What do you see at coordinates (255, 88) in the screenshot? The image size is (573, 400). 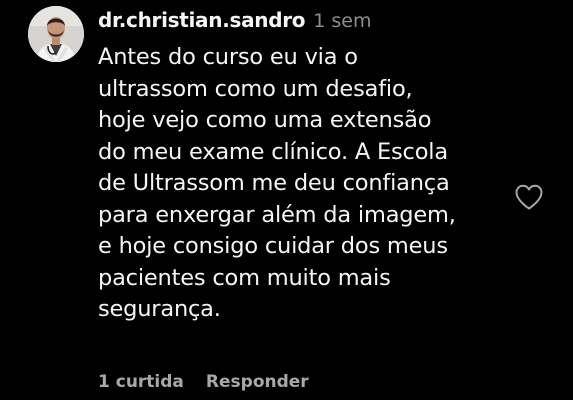 I see `comment-text-line: ultrassom como um desafio,` at bounding box center [255, 88].